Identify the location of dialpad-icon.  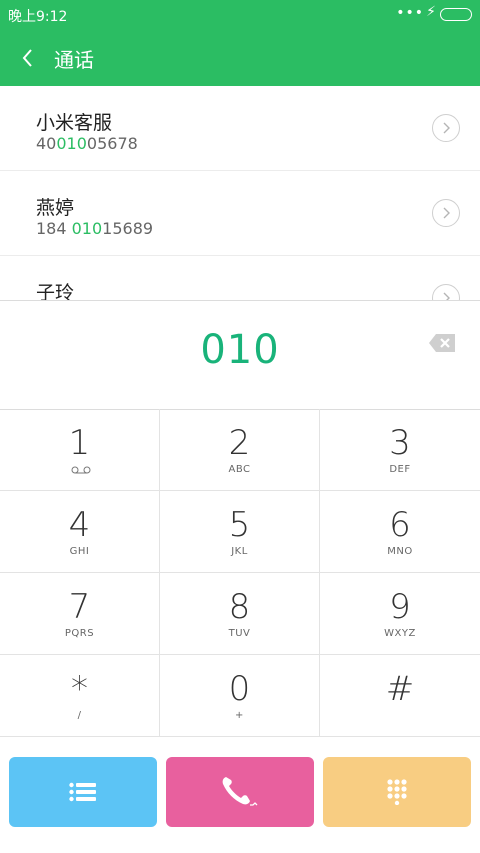
(397, 792).